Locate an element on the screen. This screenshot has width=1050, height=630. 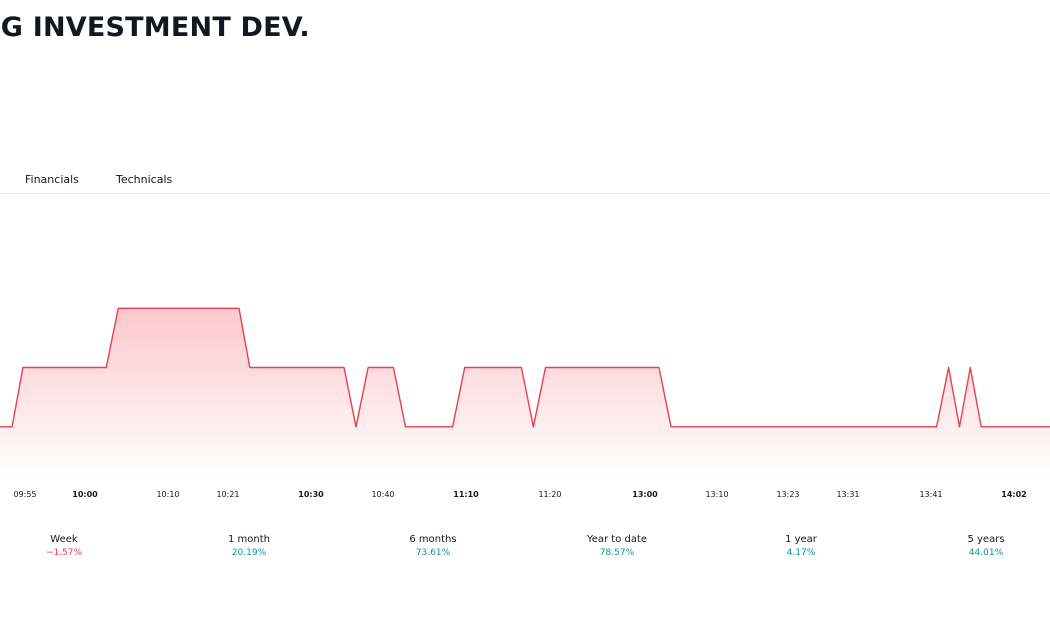
x-tick-label: 10:40 is located at coordinates (382, 494).